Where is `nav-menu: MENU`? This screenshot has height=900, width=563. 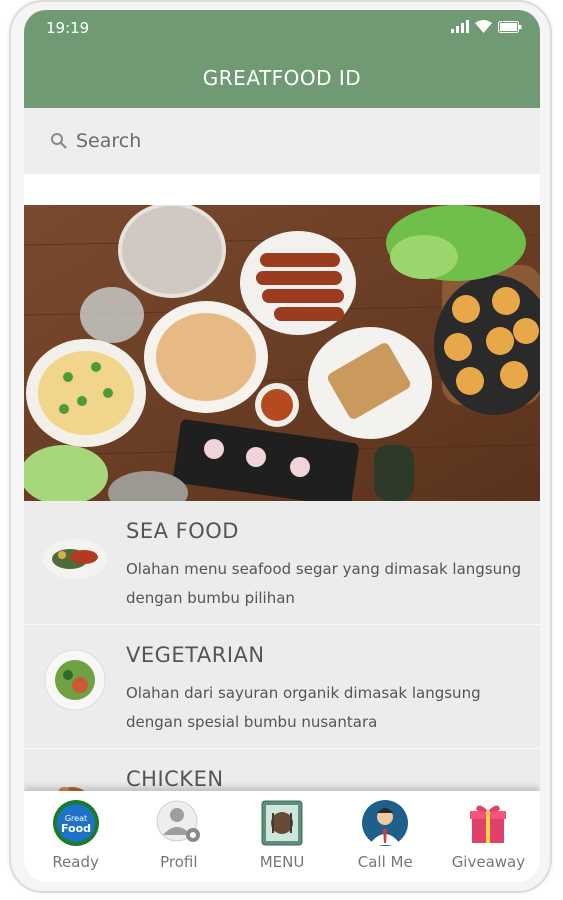
nav-menu: MENU is located at coordinates (281, 836).